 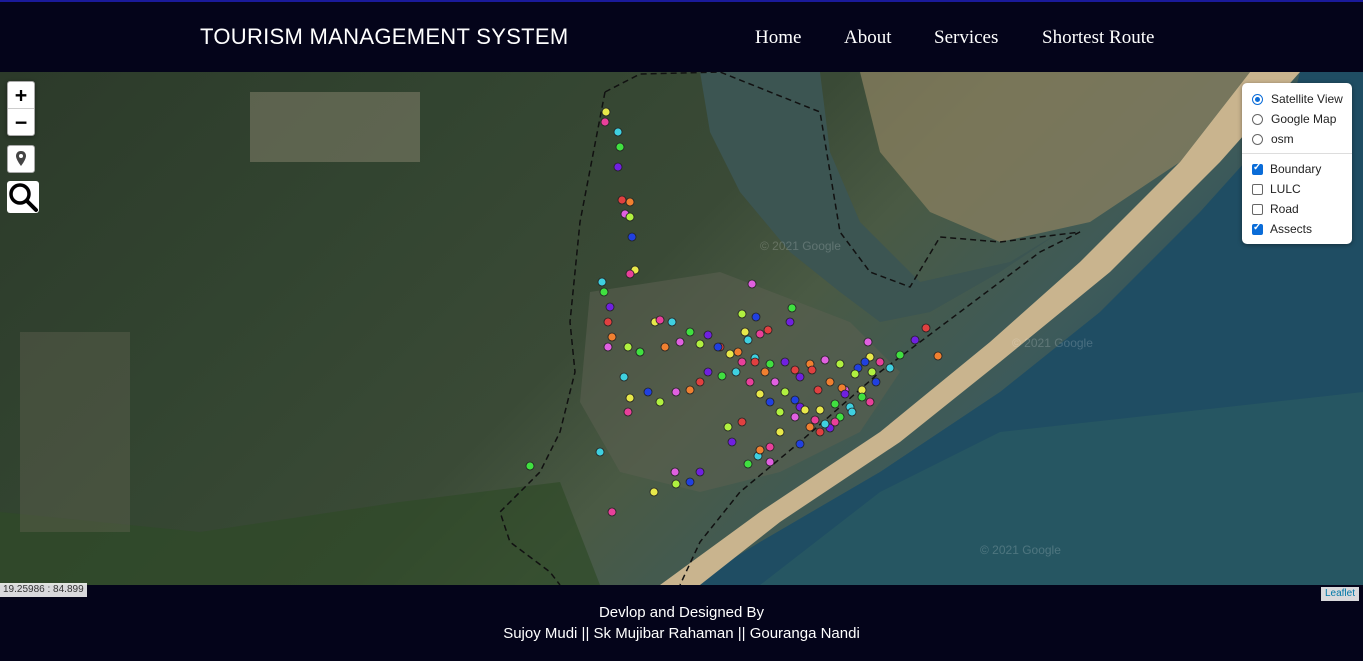 What do you see at coordinates (23, 197) in the screenshot?
I see `search-button` at bounding box center [23, 197].